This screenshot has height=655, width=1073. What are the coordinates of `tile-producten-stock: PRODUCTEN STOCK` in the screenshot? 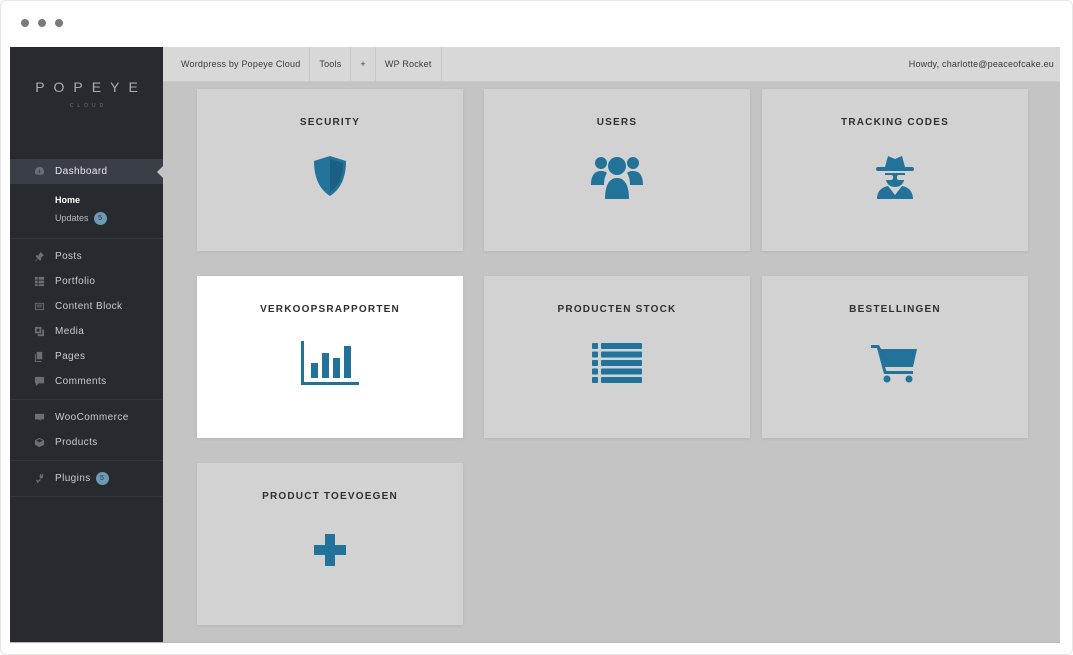 It's located at (617, 357).